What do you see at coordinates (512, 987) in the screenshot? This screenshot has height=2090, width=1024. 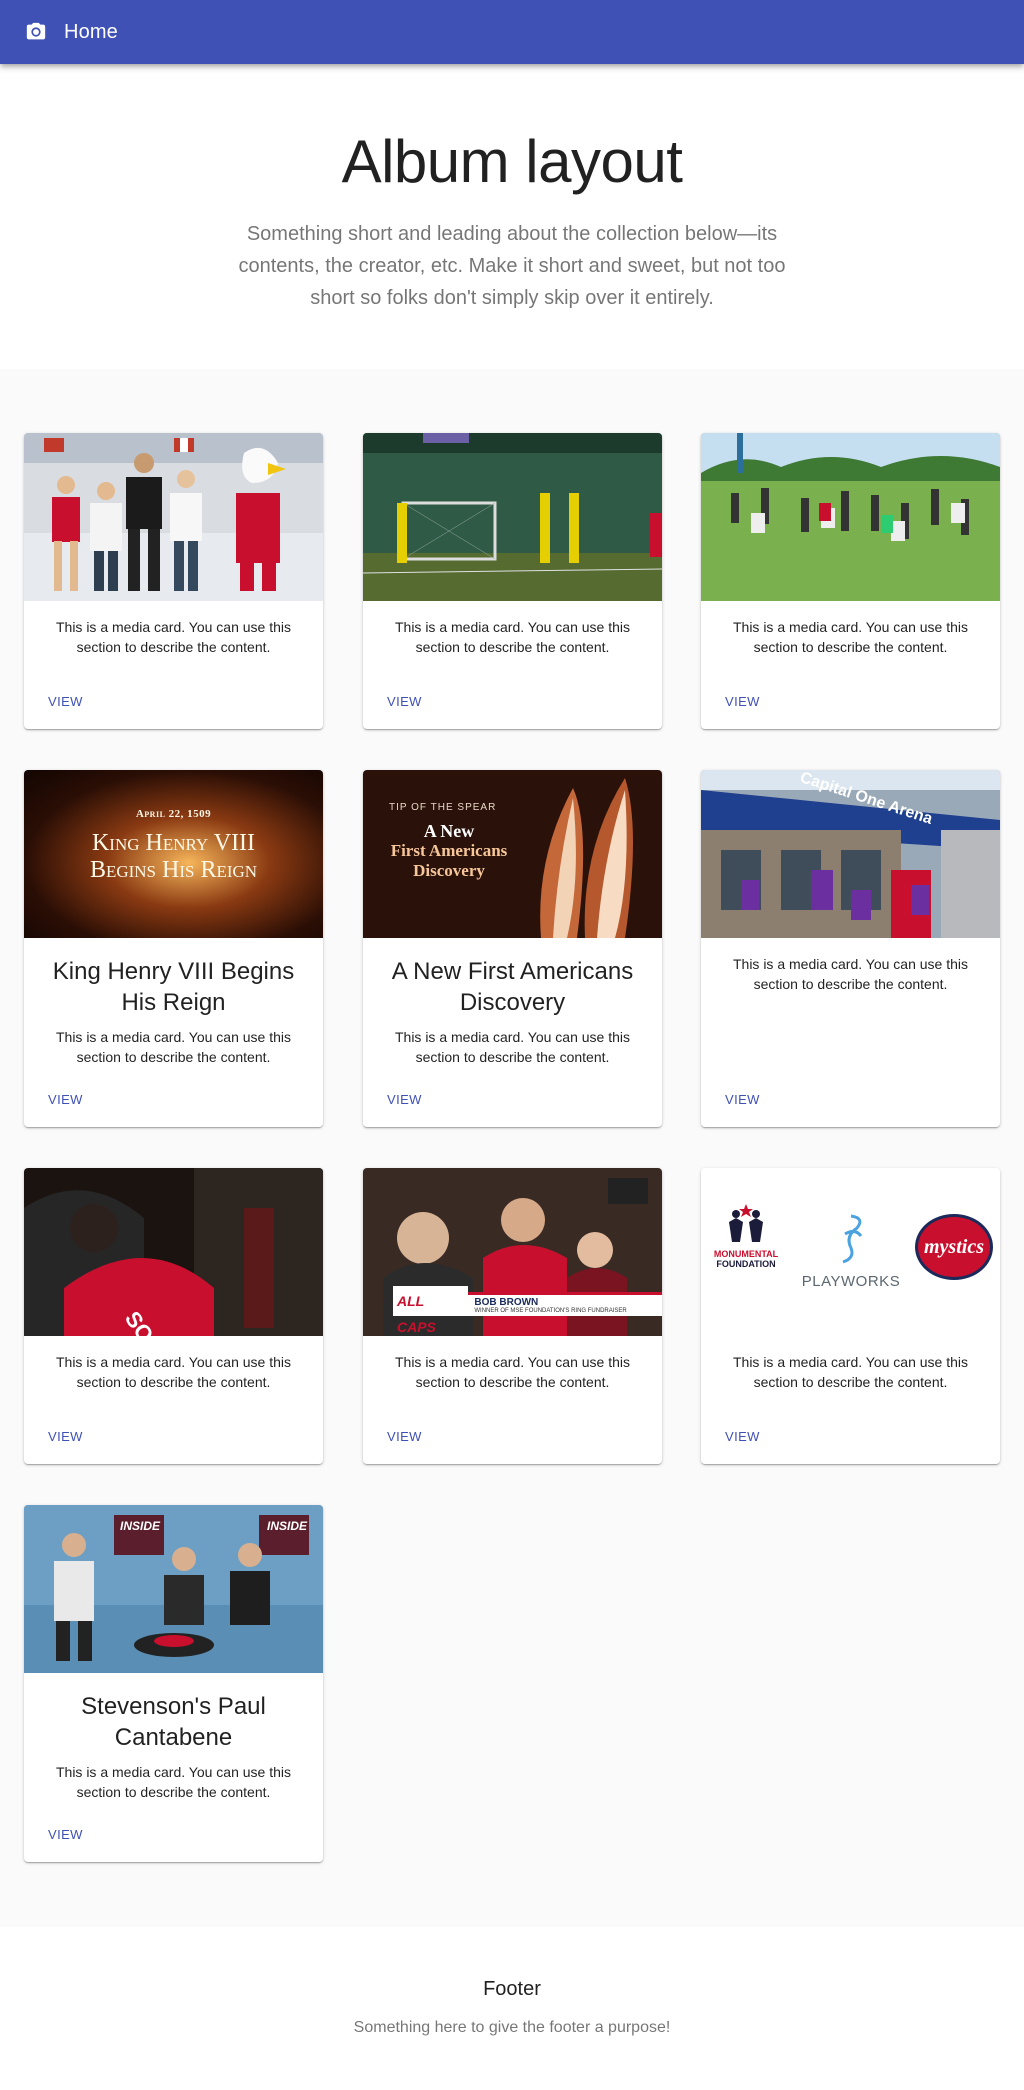 I see `card-title: A New First Americans Discovery` at bounding box center [512, 987].